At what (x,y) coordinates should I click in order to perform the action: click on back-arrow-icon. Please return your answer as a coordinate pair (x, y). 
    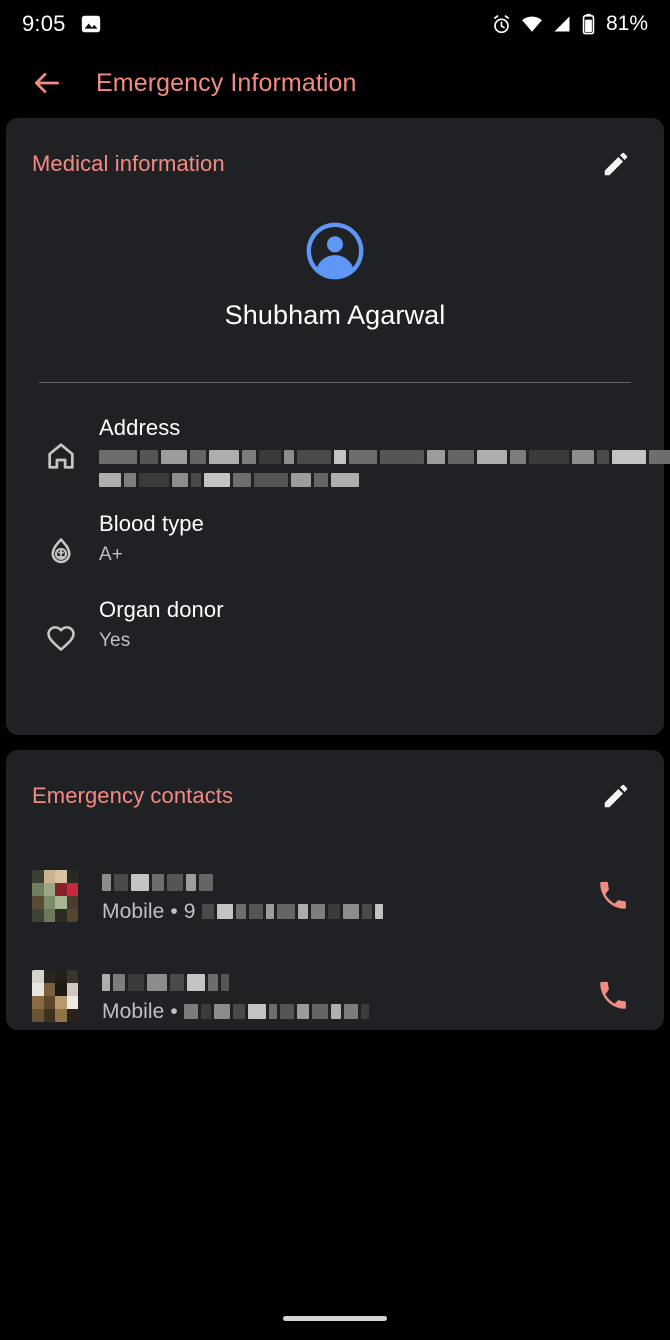
    Looking at the image, I should click on (47, 83).